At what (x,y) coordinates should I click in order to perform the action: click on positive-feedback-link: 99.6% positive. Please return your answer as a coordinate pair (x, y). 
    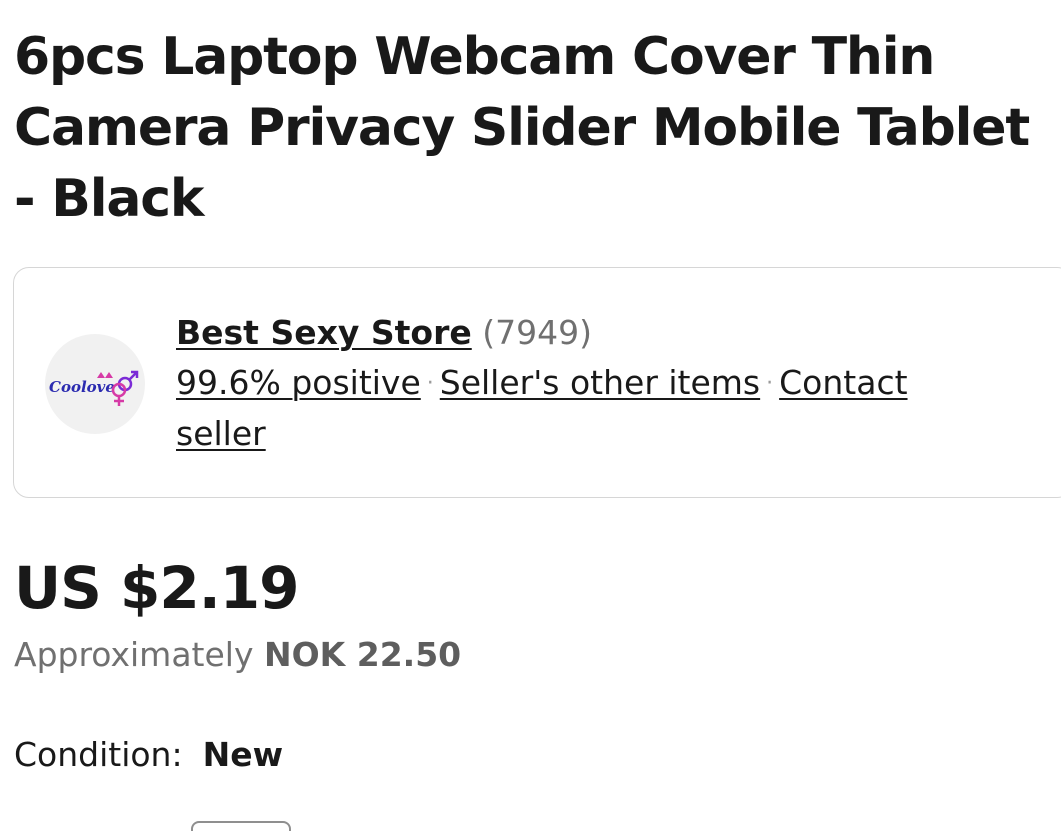
    Looking at the image, I should click on (298, 382).